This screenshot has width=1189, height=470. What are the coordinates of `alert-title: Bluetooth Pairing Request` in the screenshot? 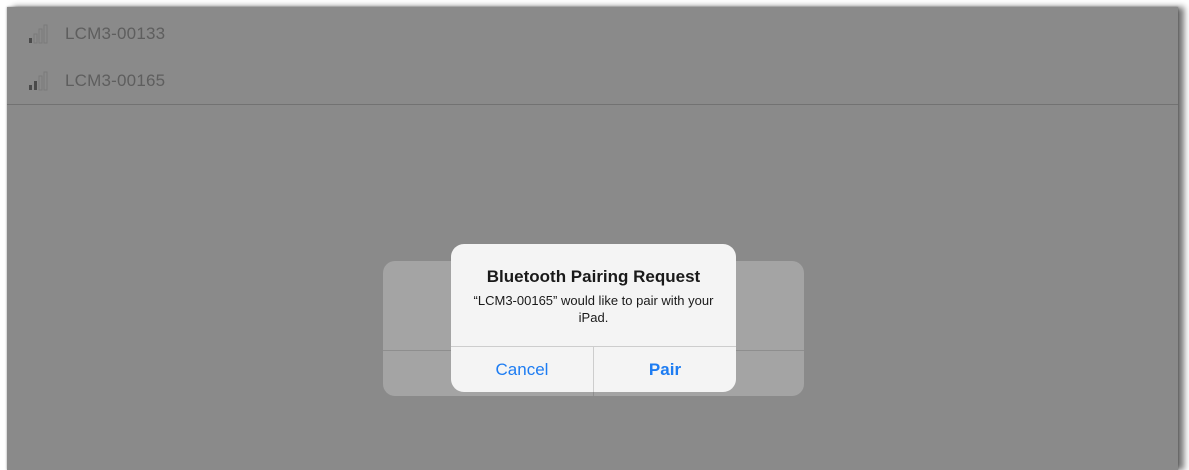 It's located at (593, 276).